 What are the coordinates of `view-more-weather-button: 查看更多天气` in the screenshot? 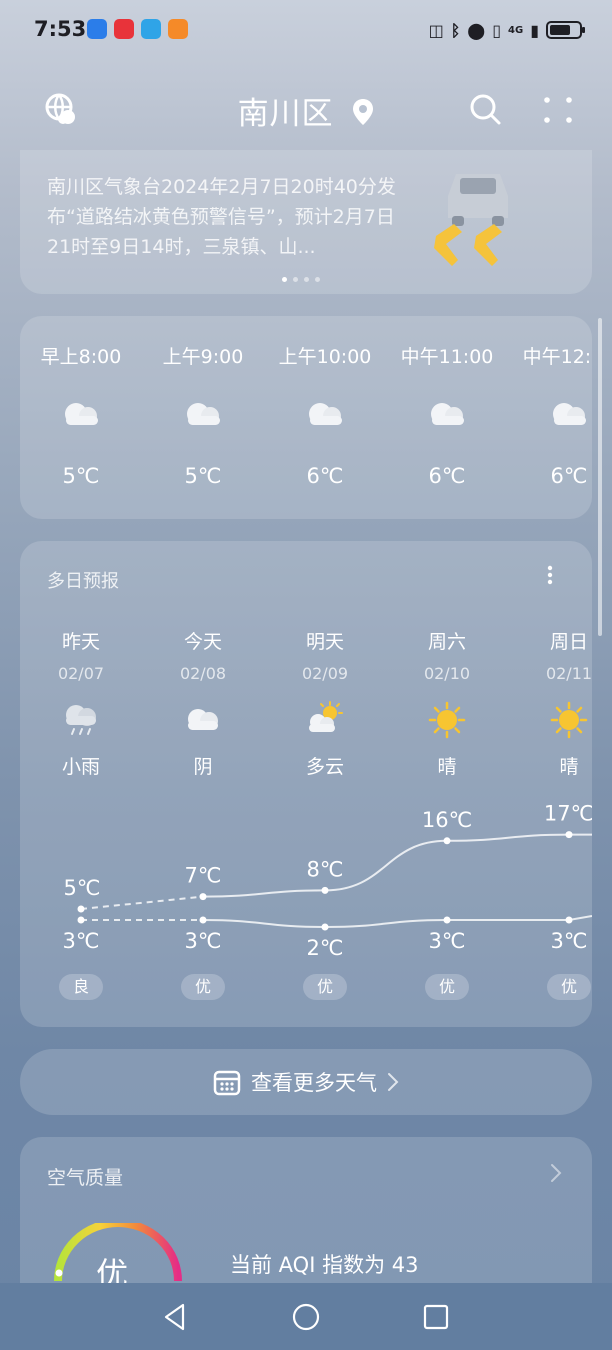 It's located at (306, 1082).